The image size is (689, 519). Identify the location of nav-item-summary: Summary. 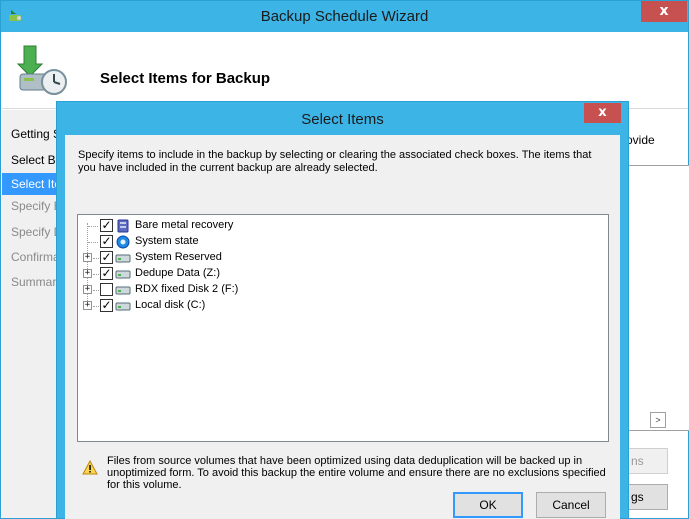
(30, 282).